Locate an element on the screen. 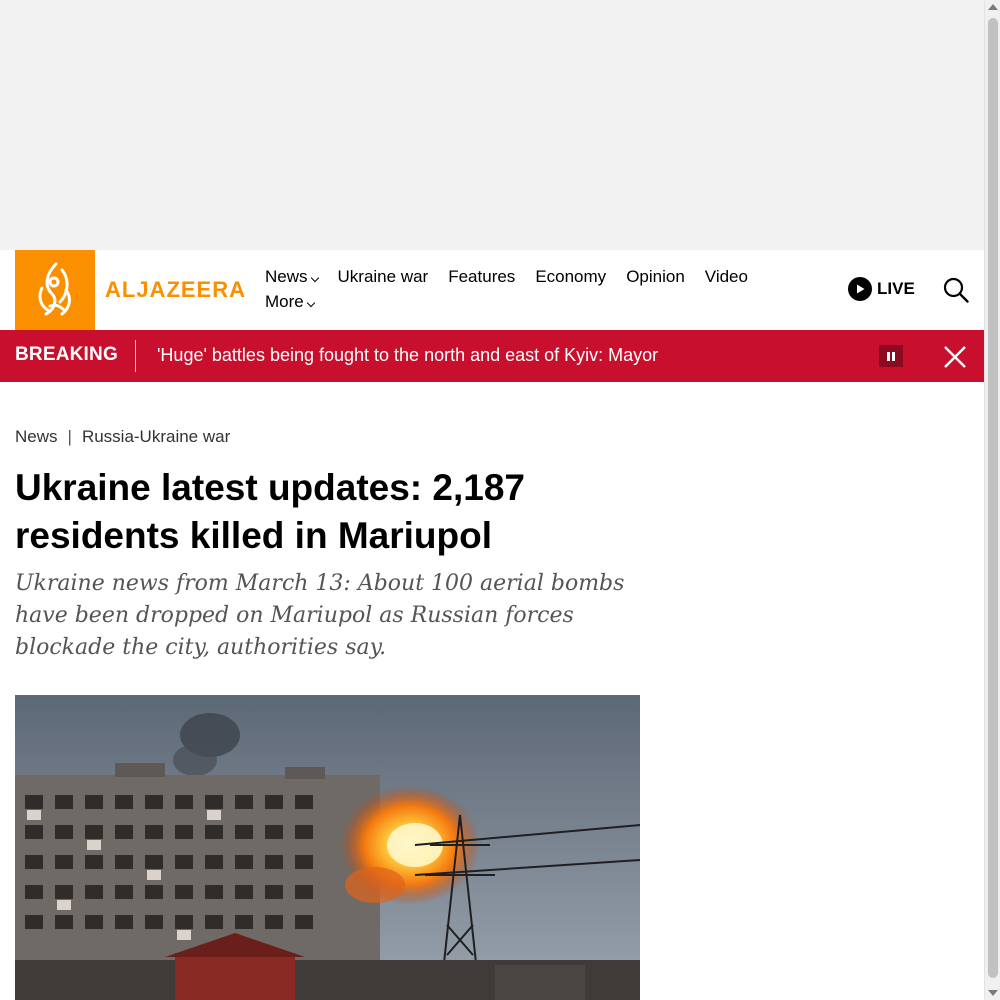 This screenshot has height=1000, width=1000. close-banner-button is located at coordinates (955, 357).